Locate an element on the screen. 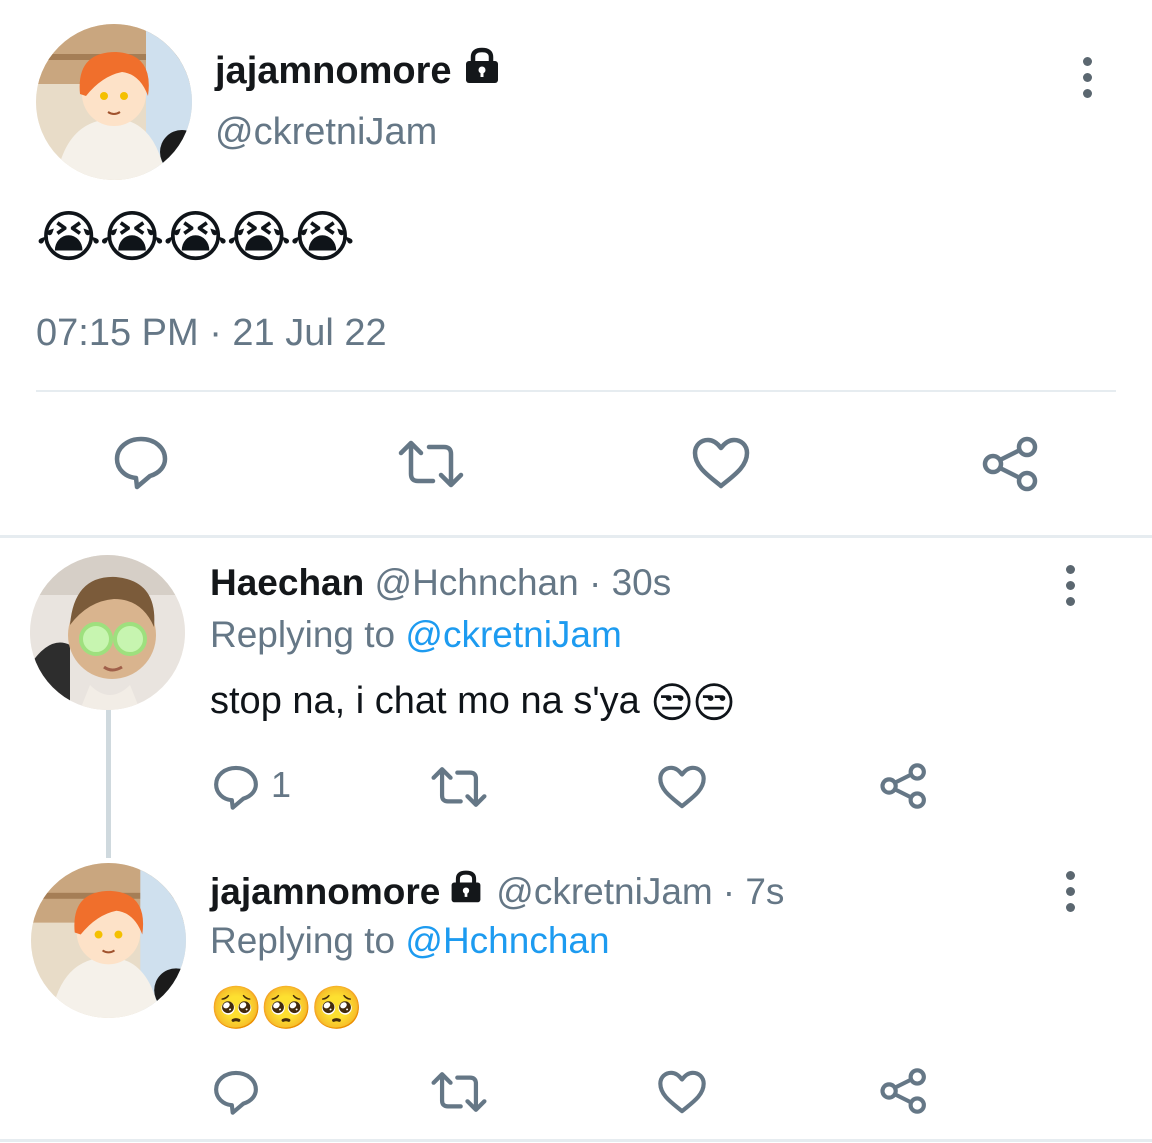 The image size is (1152, 1143). reply1-header: Haechan @Hchnchan · 30s is located at coordinates (440, 583).